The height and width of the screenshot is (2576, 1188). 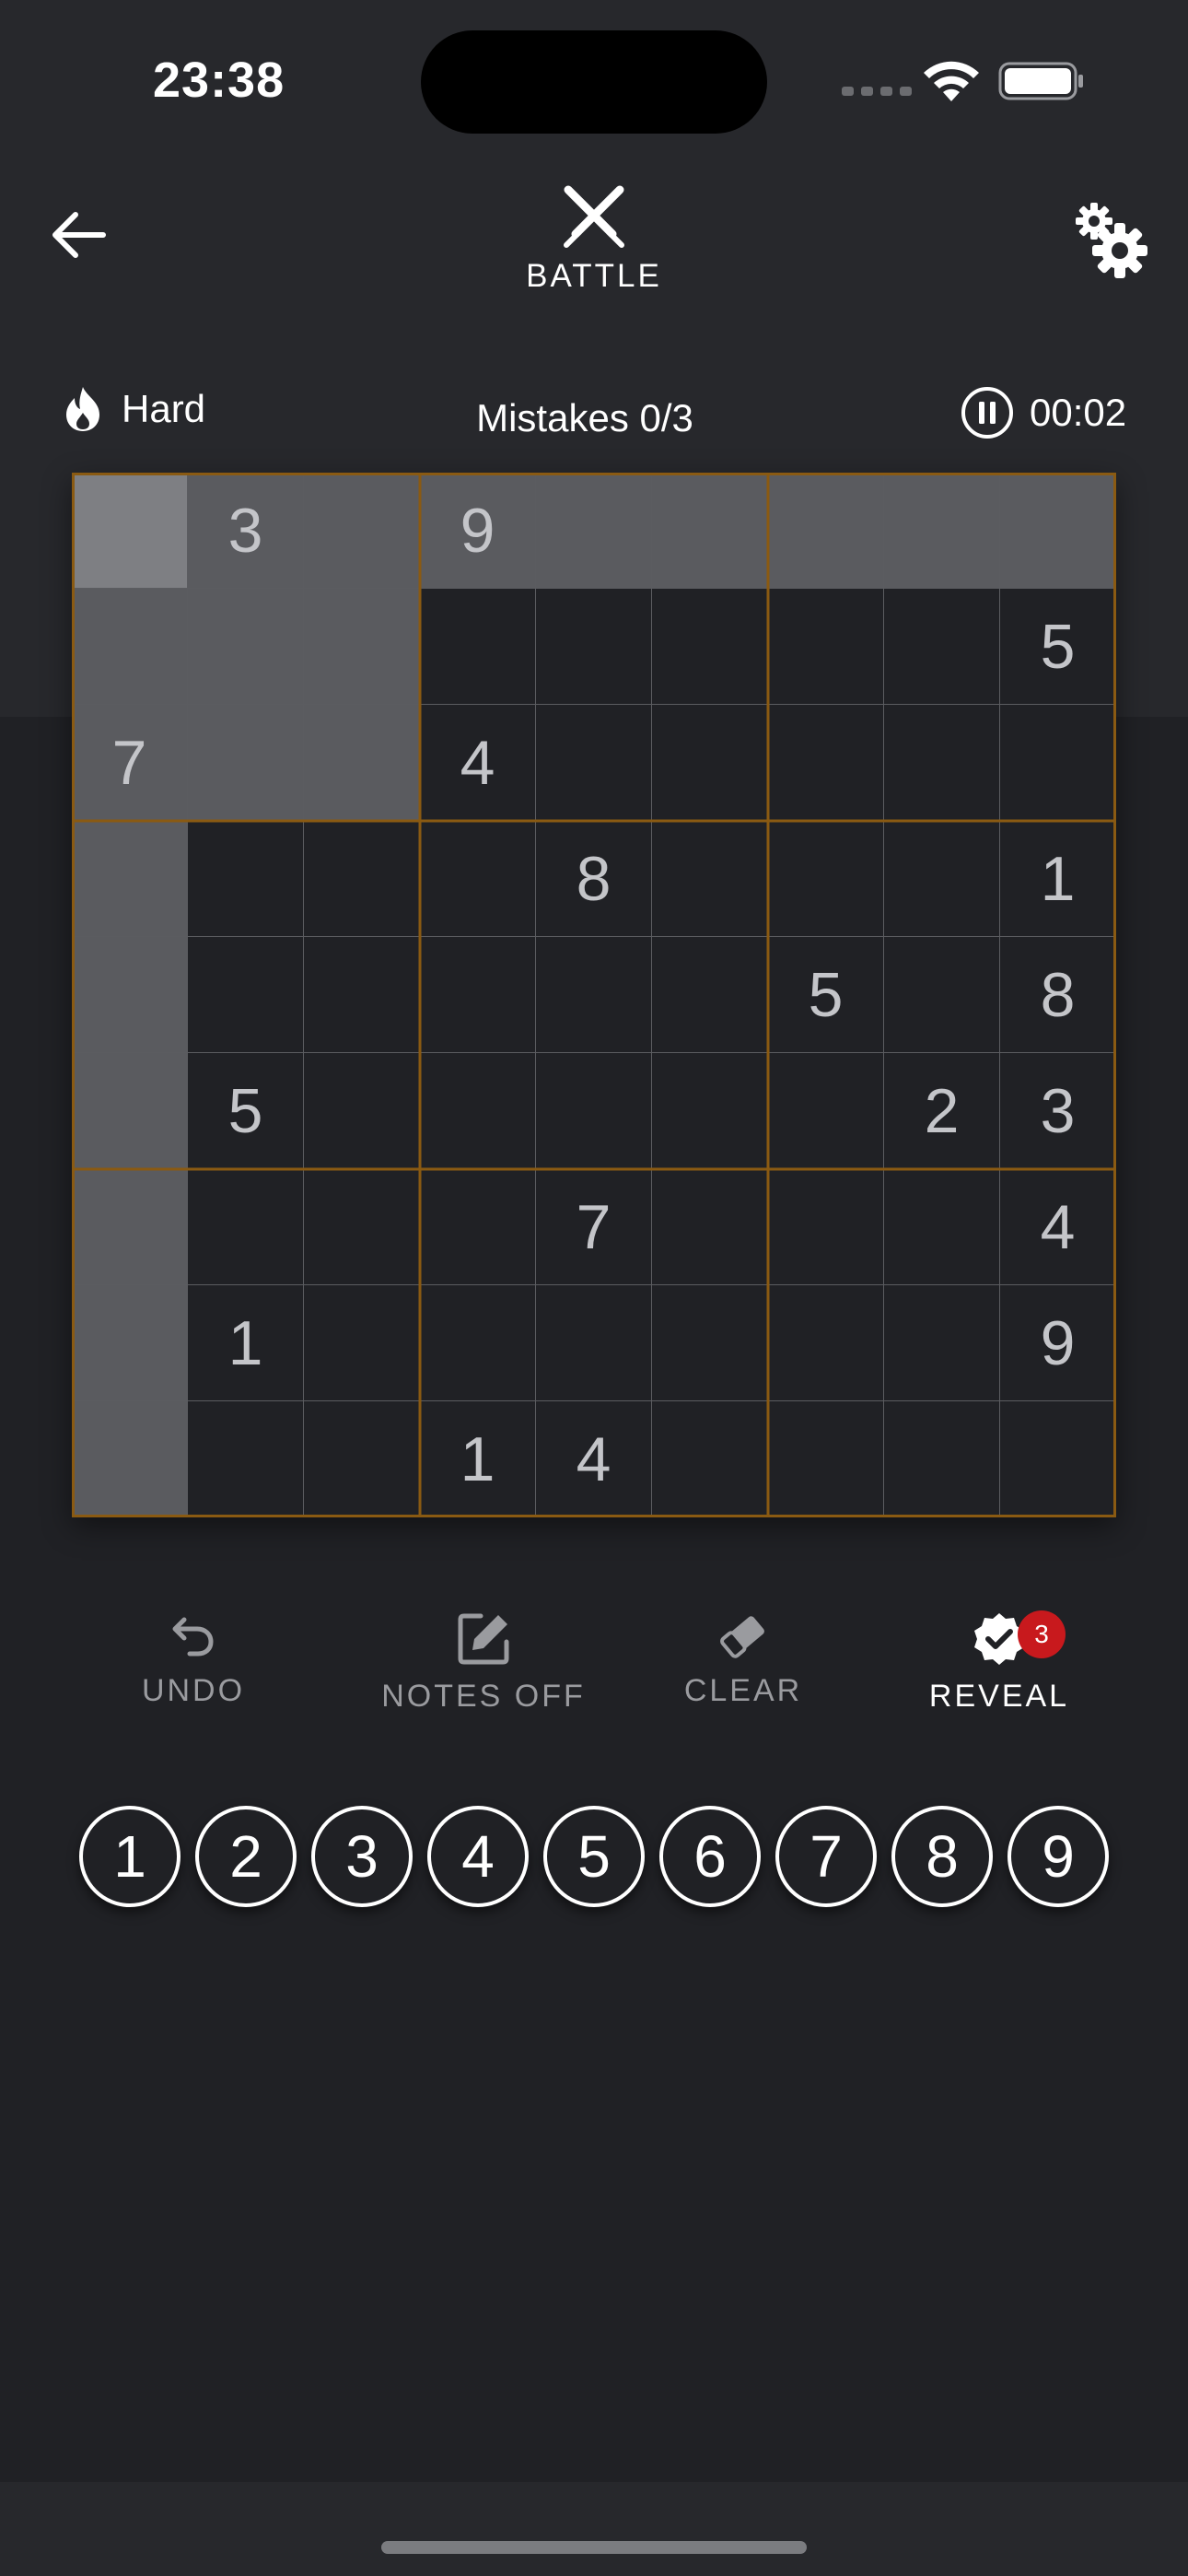 I want to click on board-cell-r3c7, so click(x=826, y=763).